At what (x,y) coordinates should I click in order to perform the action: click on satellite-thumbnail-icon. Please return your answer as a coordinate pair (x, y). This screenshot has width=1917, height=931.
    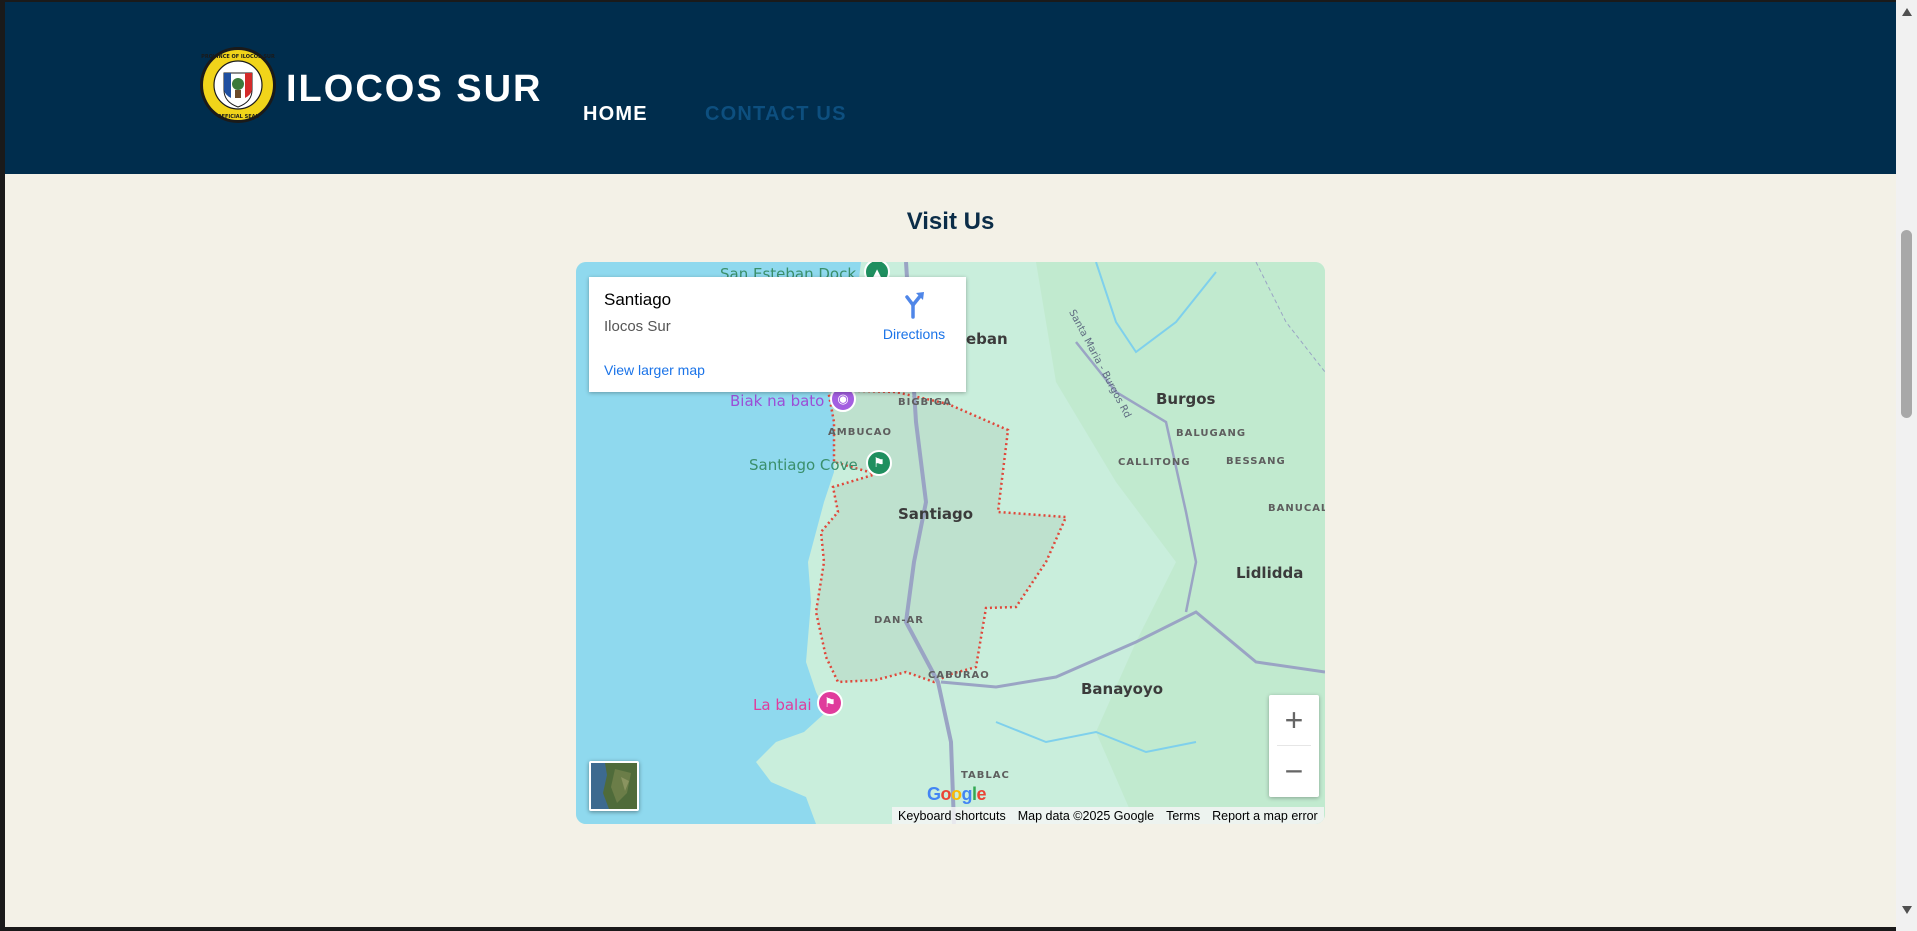
    Looking at the image, I should click on (614, 786).